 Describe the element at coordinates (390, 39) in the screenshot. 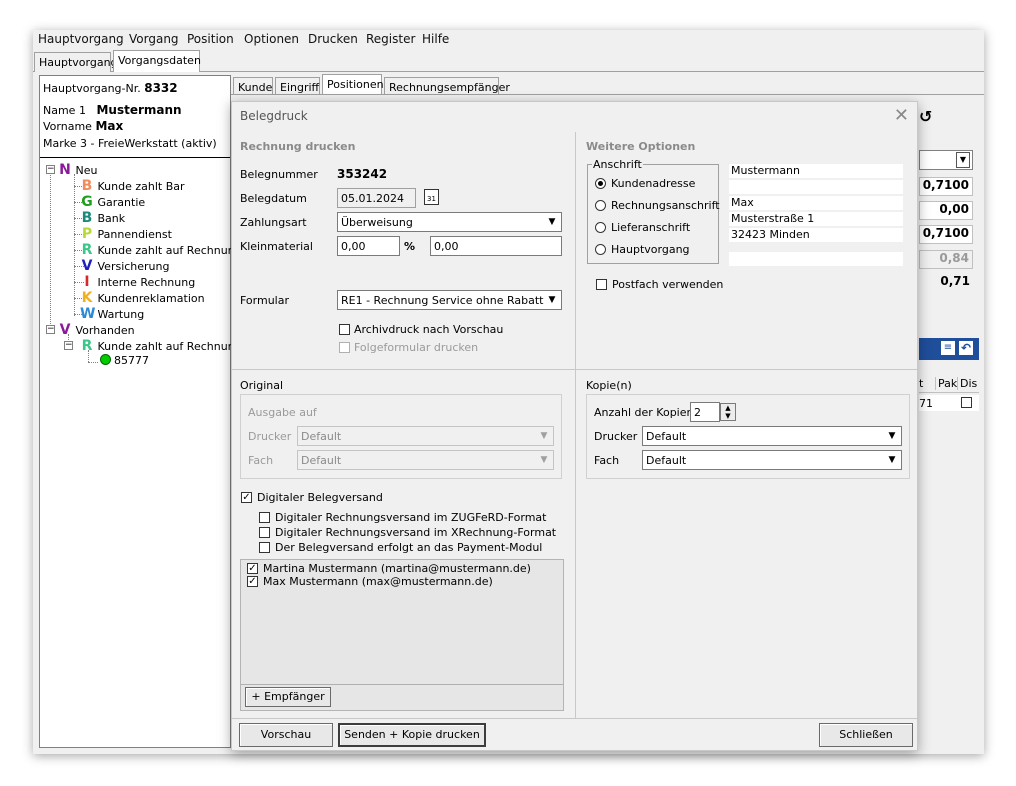

I see `menu-register: Register` at that location.